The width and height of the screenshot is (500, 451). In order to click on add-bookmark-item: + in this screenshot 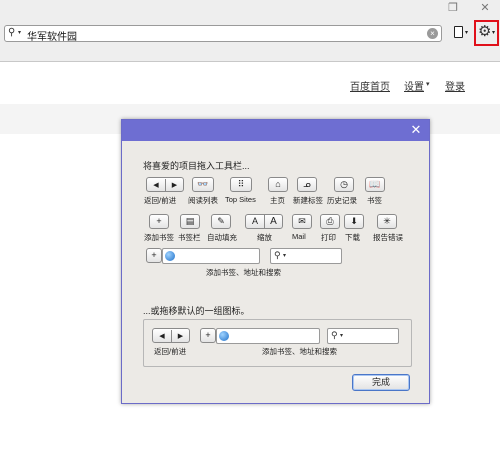, I will do `click(159, 221)`.